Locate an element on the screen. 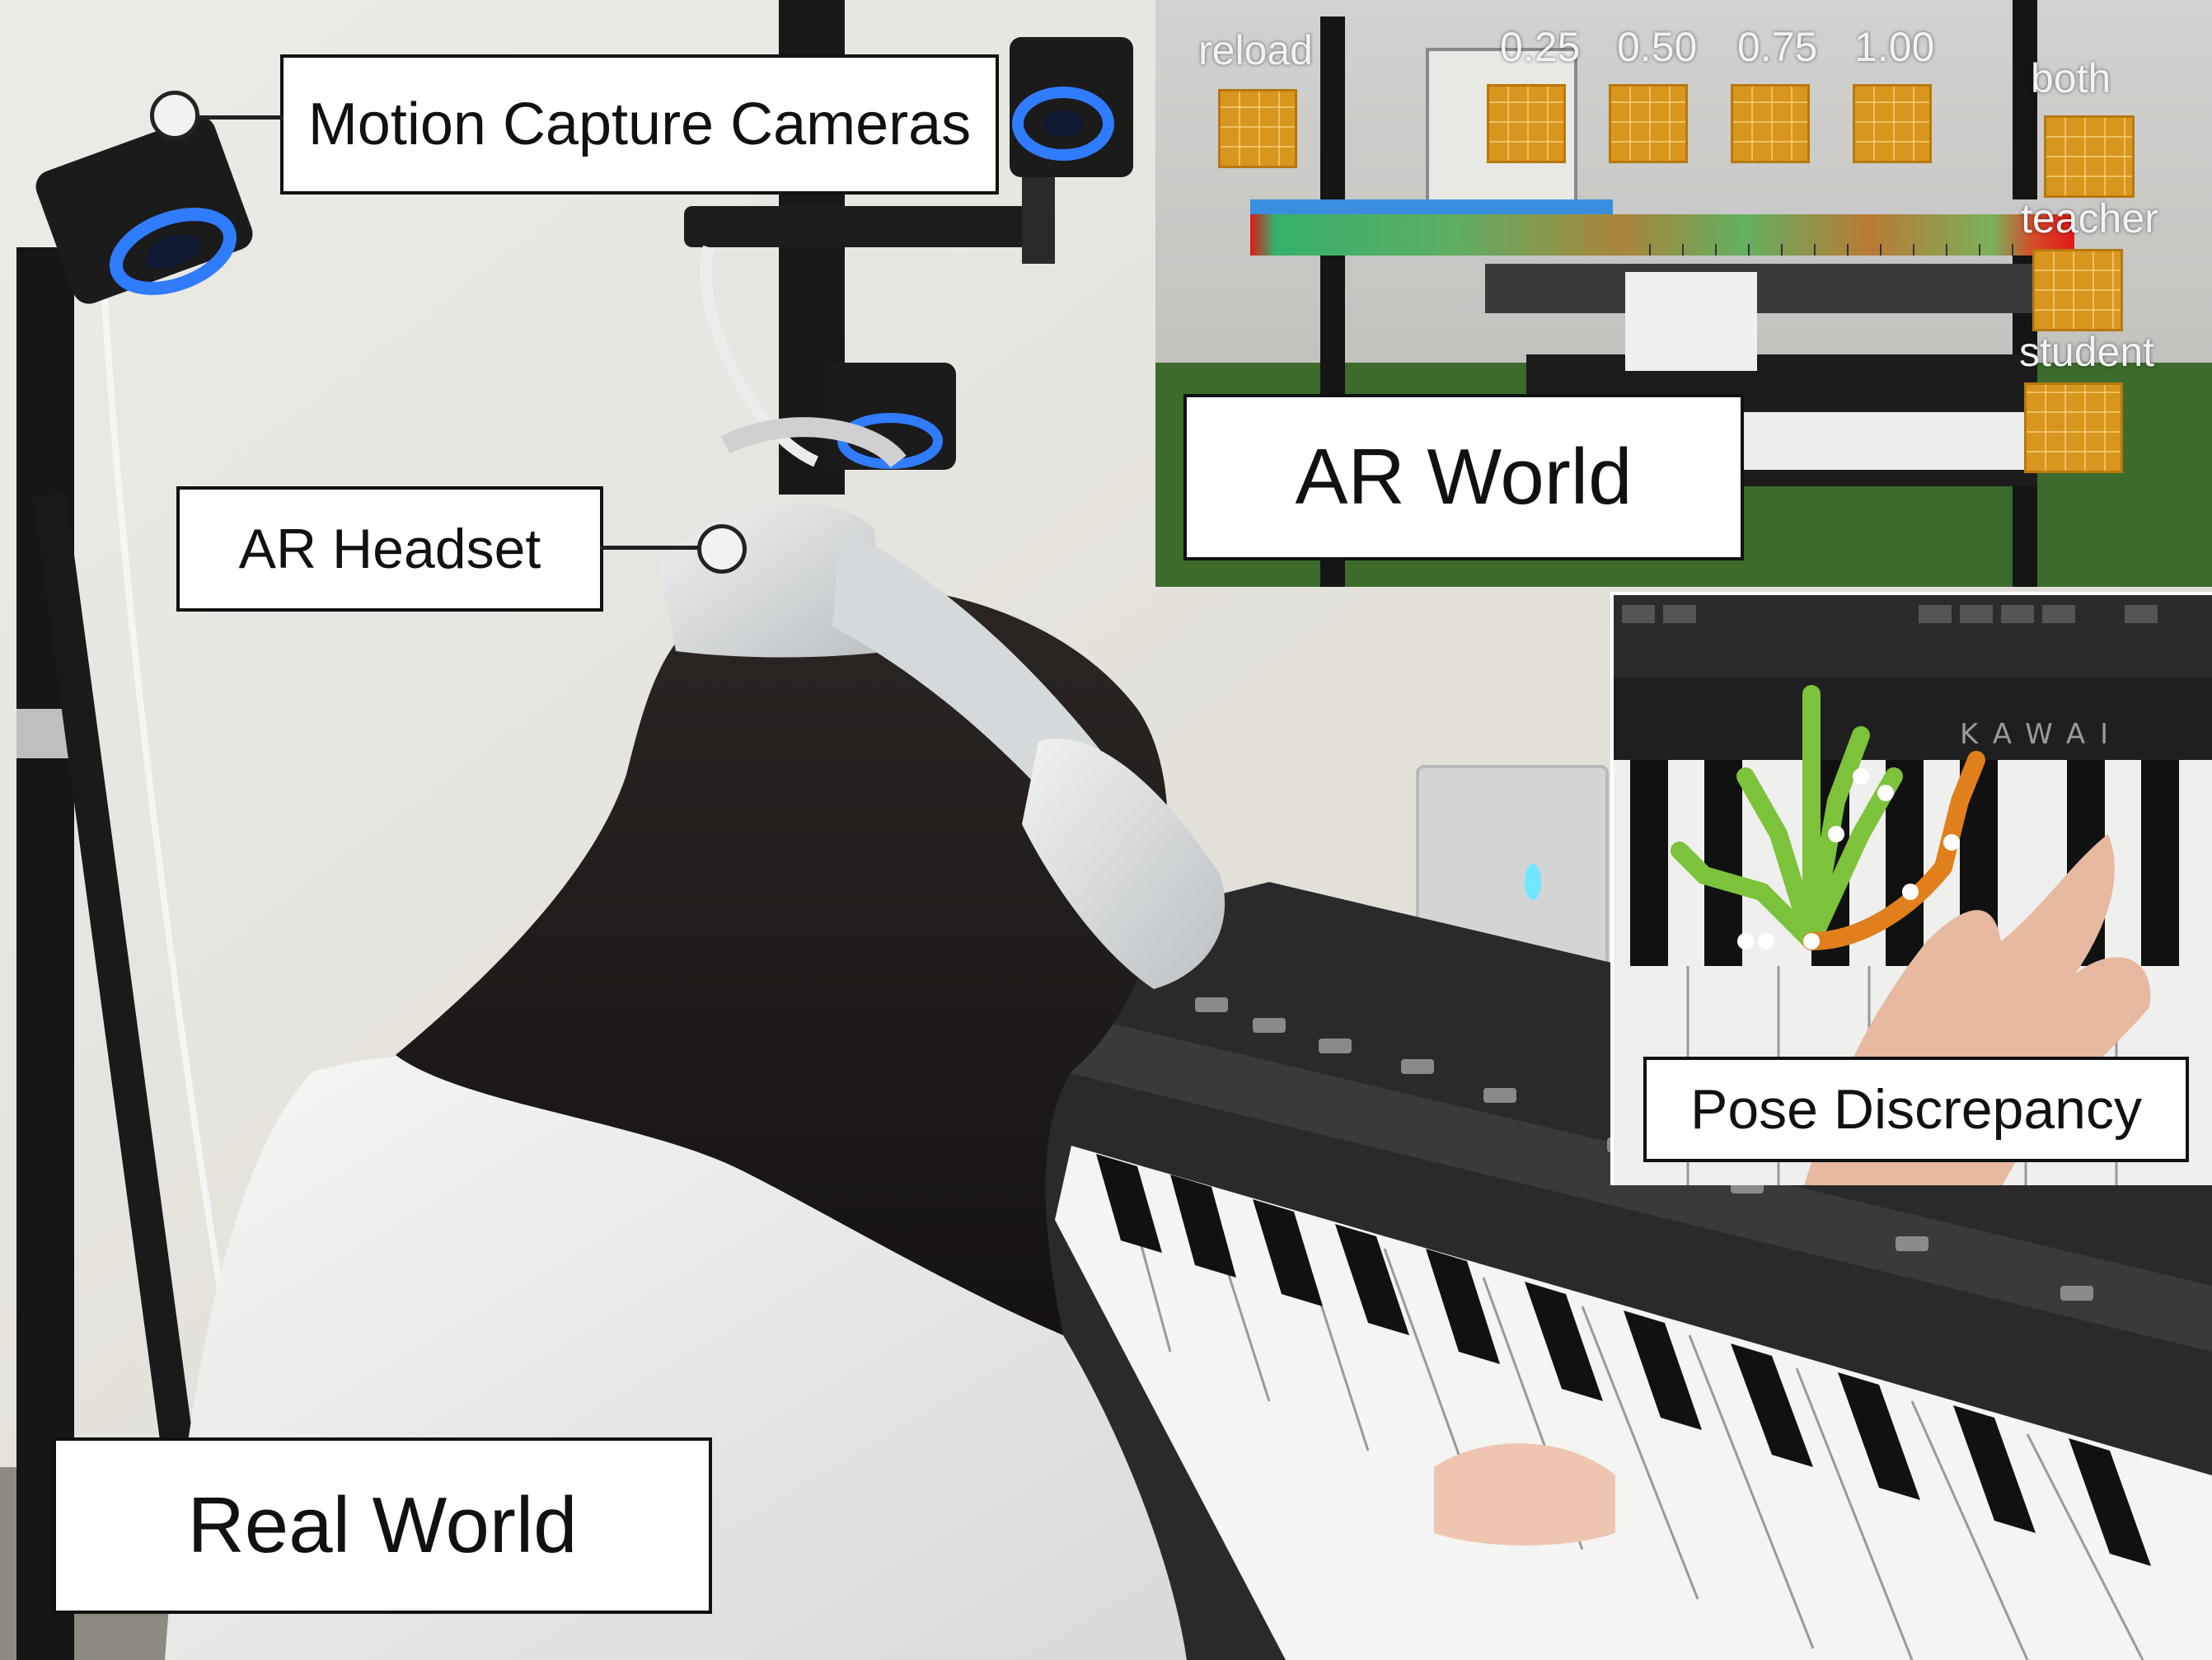 The width and height of the screenshot is (2212, 1660). ar-headset-label: AR Headset is located at coordinates (390, 549).